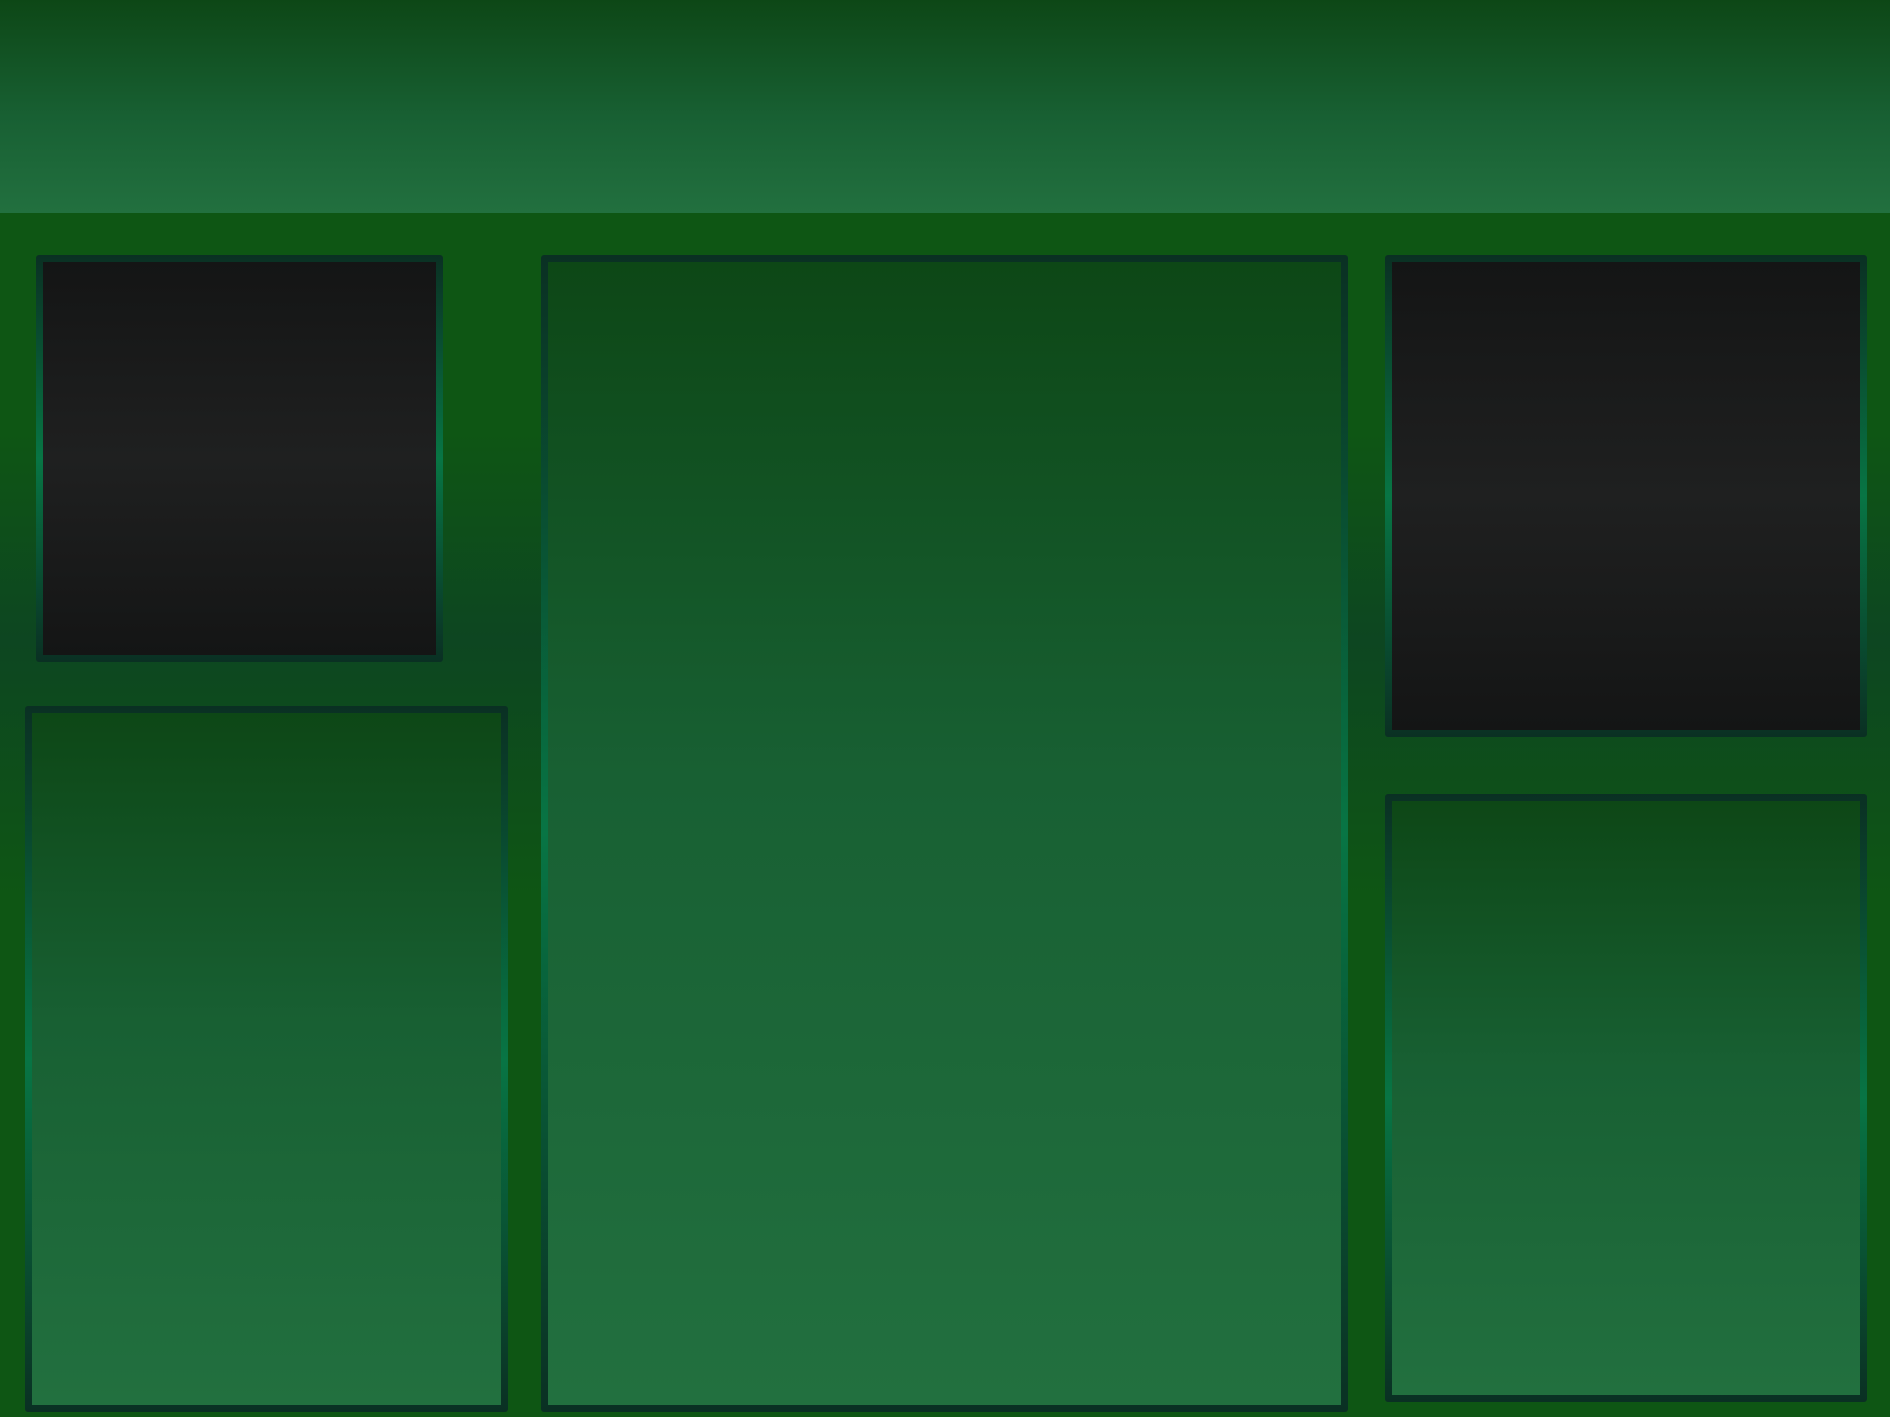 The width and height of the screenshot is (1890, 1417). Describe the element at coordinates (266, 1059) in the screenshot. I see `bottom-left-green-panel` at that location.